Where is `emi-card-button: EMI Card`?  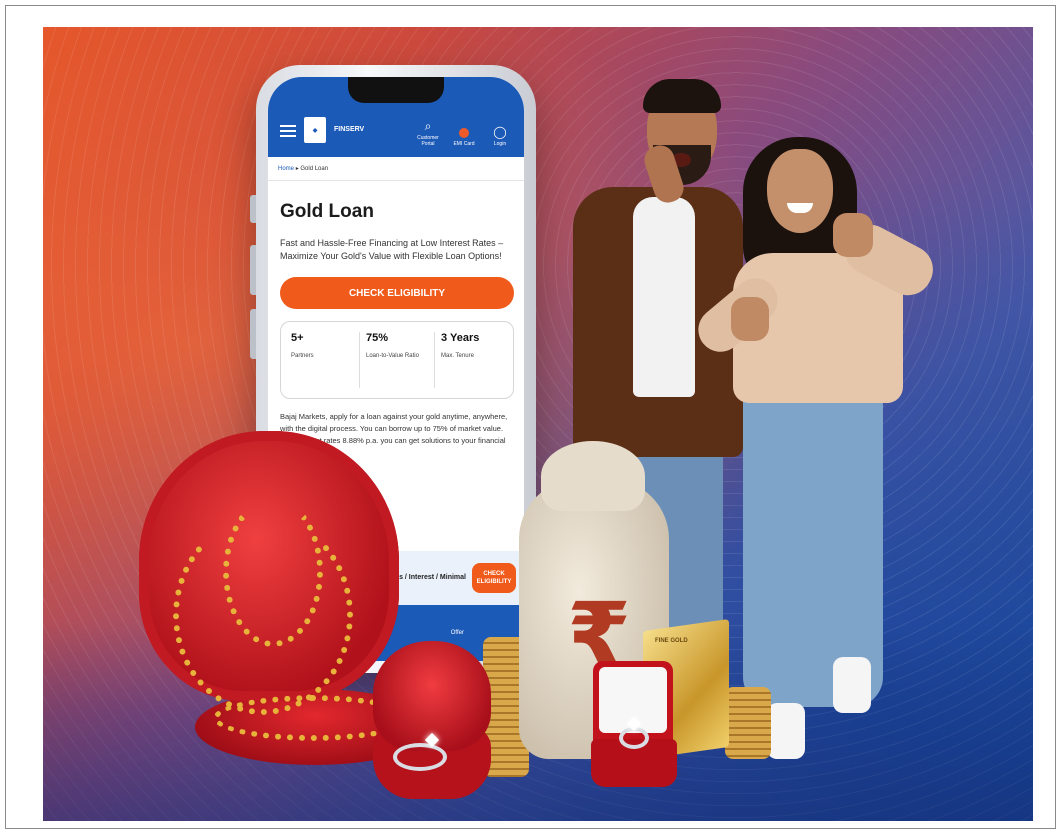
emi-card-button: EMI Card is located at coordinates (464, 136).